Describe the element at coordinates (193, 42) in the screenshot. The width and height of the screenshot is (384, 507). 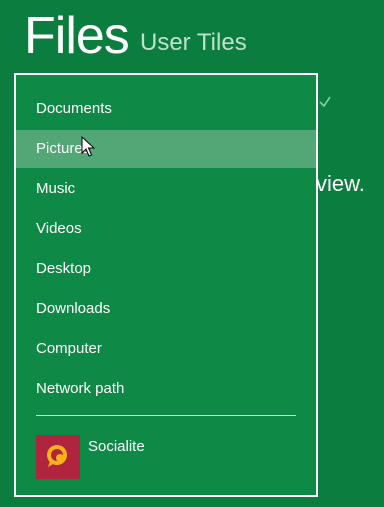
I see `page-subtitle: User Tiles` at that location.